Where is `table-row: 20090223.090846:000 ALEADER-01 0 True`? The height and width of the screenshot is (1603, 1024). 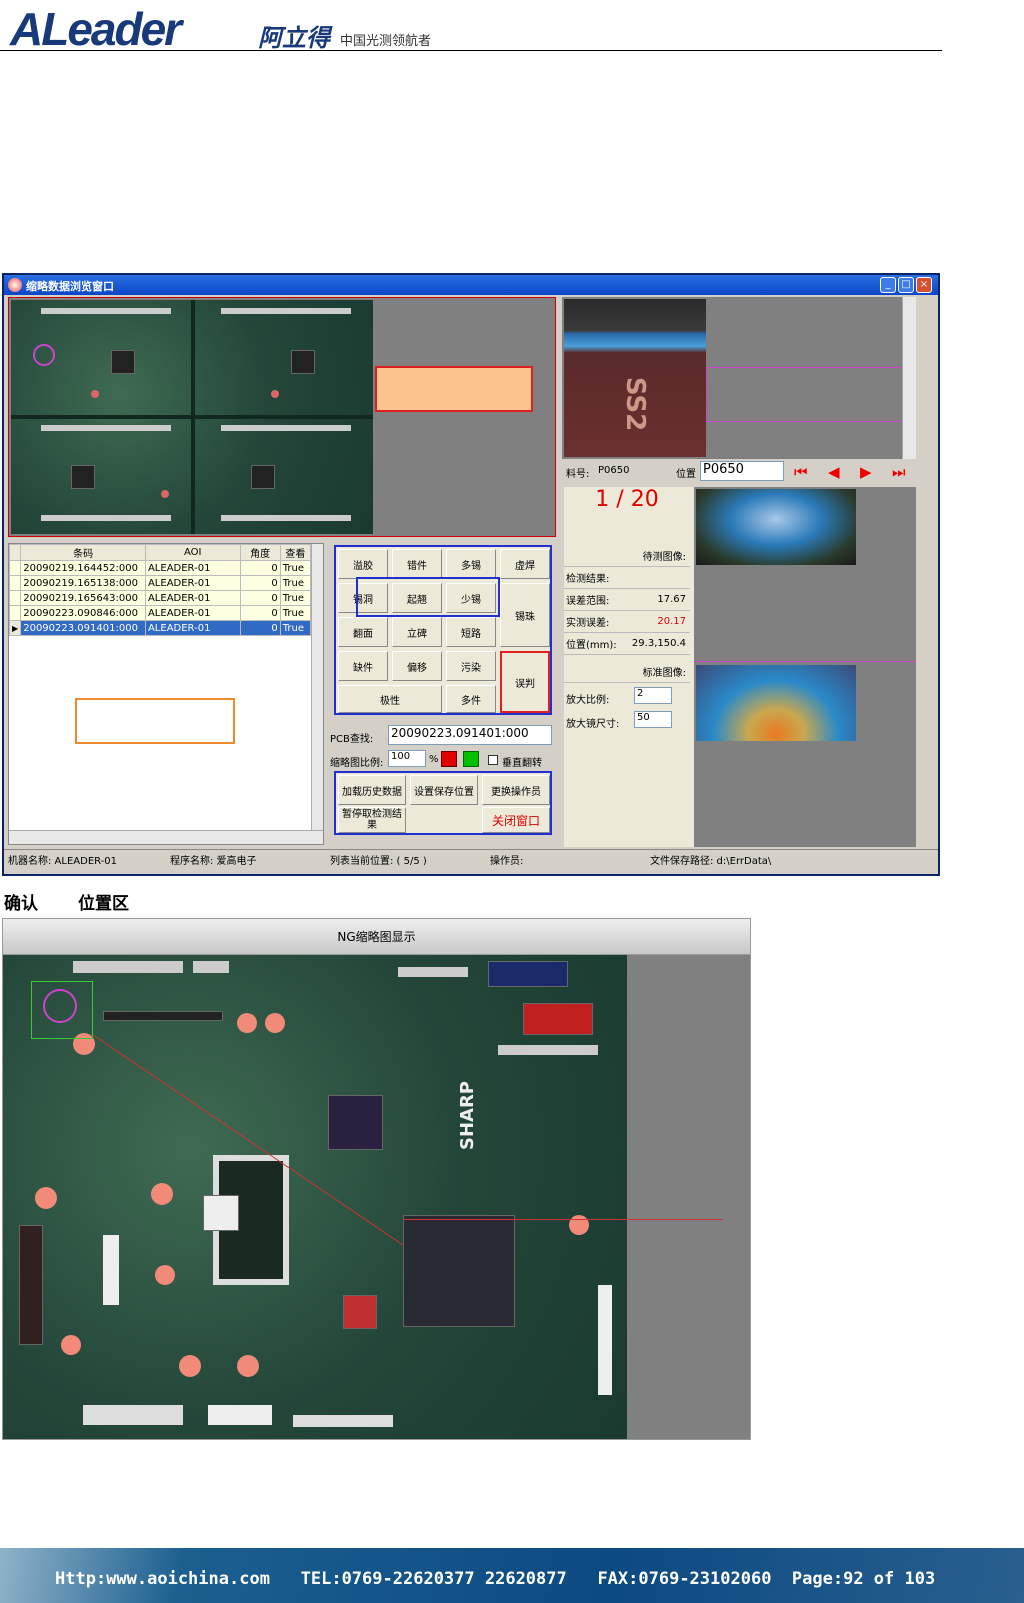
table-row: 20090223.090846:000 ALEADER-01 0 True is located at coordinates (160, 613).